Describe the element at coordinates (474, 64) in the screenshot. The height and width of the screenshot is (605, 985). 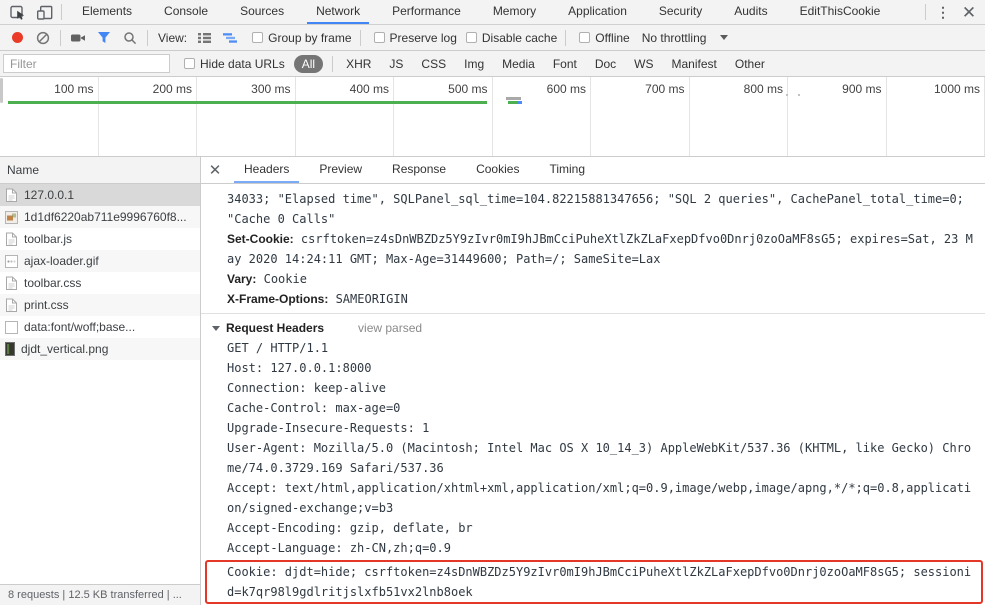
I see `filter-type-img: Img` at that location.